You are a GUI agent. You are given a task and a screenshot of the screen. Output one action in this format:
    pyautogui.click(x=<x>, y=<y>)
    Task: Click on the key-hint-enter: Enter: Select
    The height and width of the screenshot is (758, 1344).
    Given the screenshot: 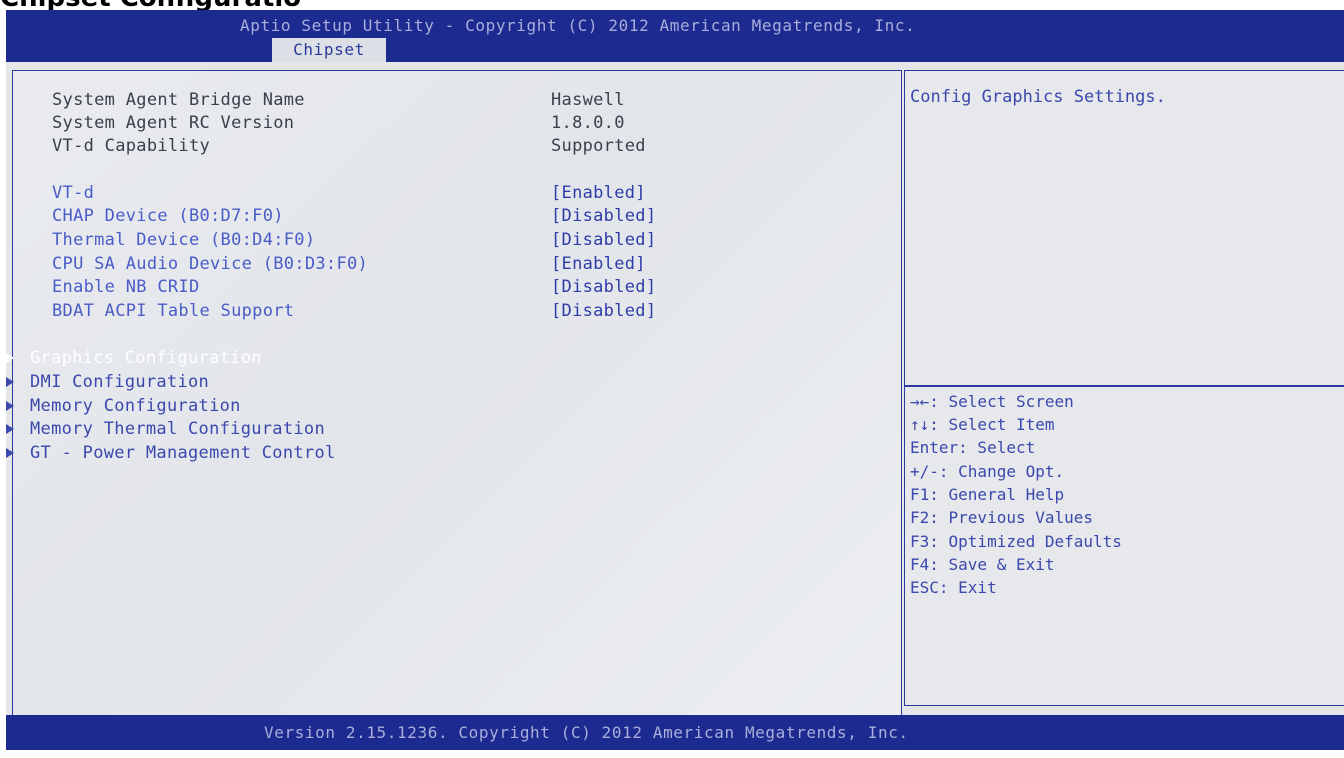 What is the action you would take?
    pyautogui.click(x=973, y=447)
    